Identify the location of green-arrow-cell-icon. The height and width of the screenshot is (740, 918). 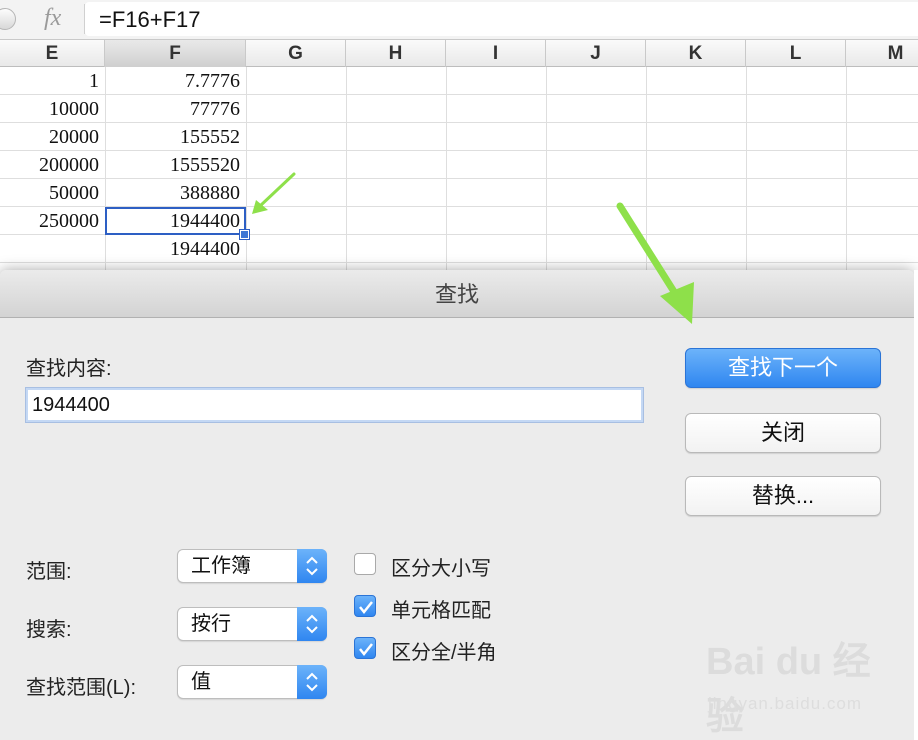
(274, 193).